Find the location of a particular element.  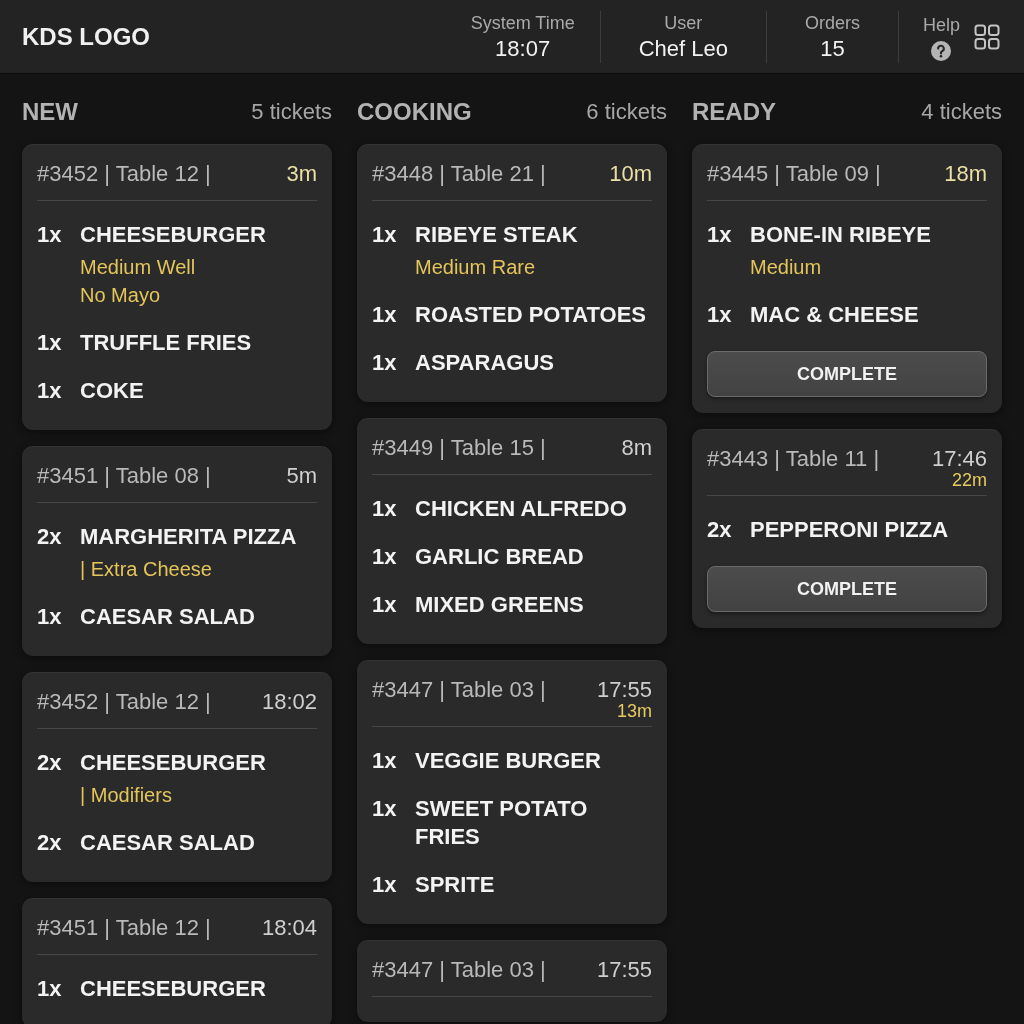

elapsed-time: 13m is located at coordinates (634, 711).